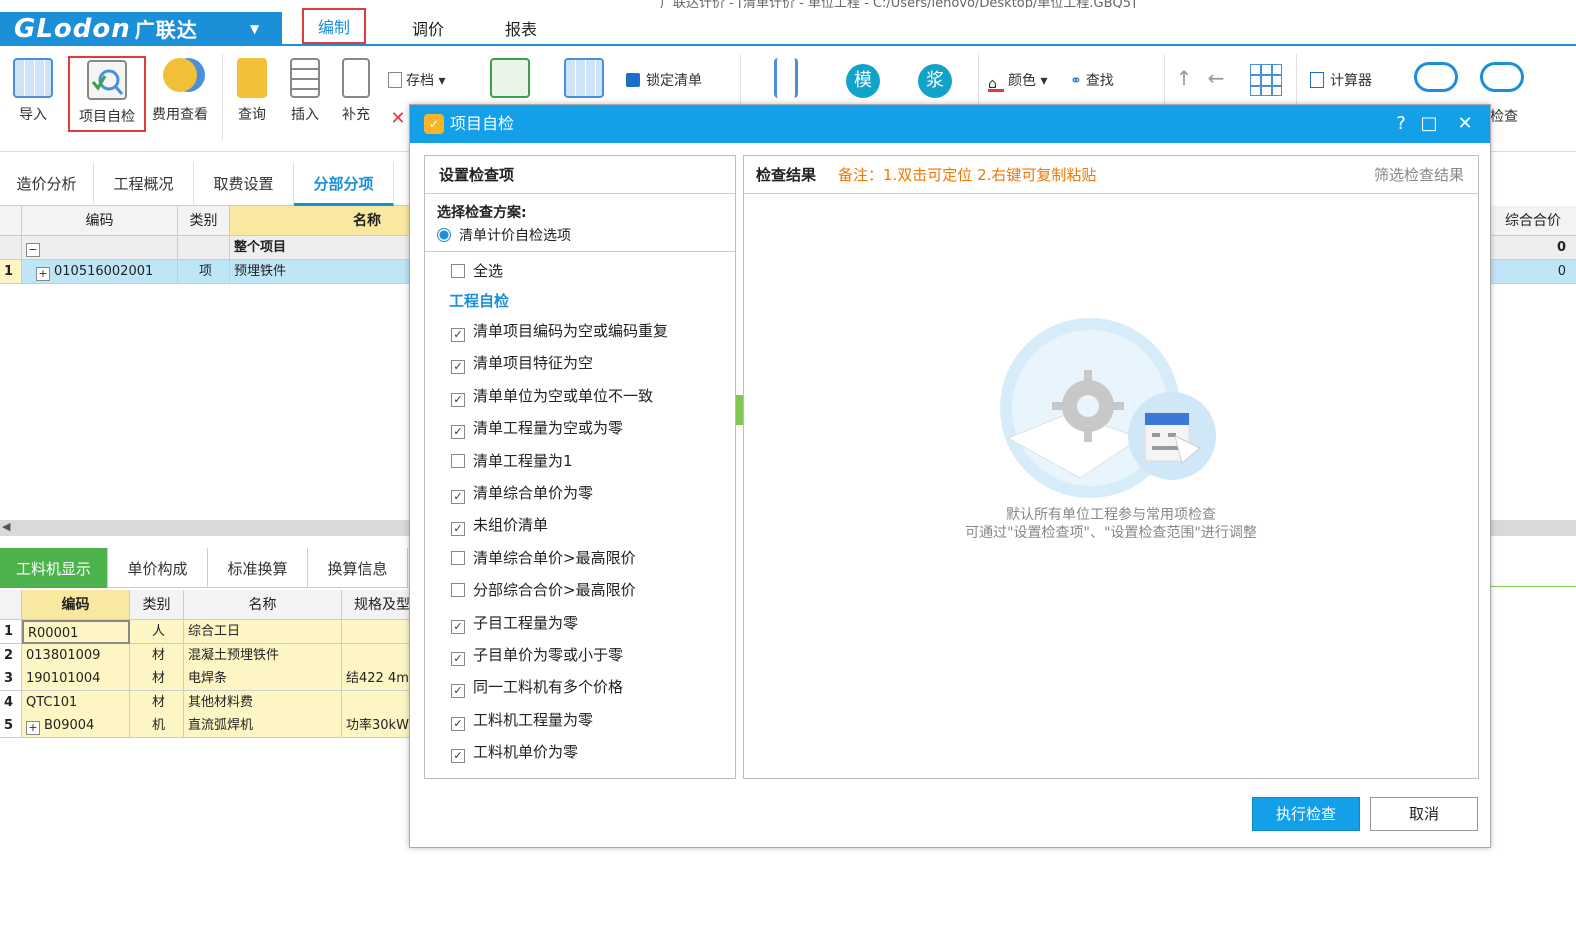 Image resolution: width=1576 pixels, height=934 pixels. I want to click on self-check-button: 项目自检, so click(107, 94).